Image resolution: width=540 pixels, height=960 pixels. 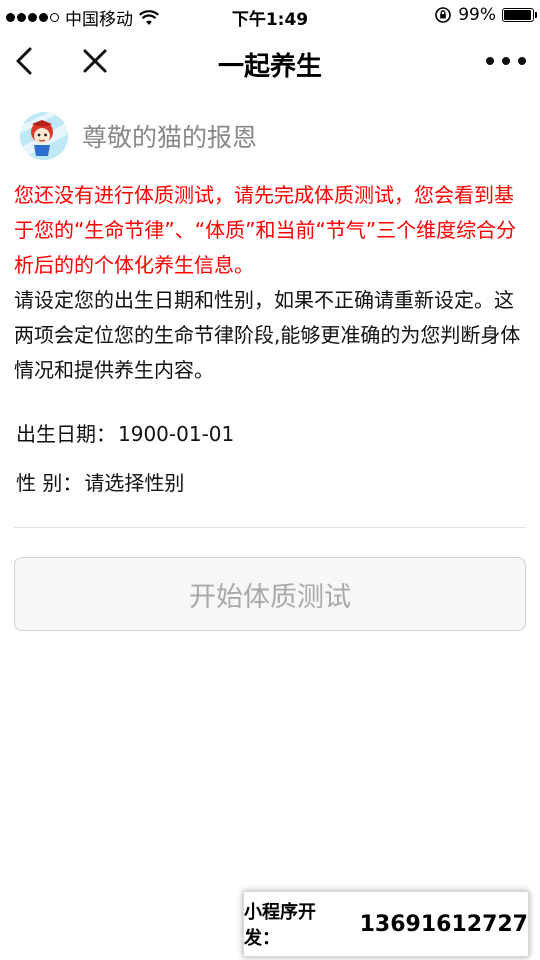 I want to click on more-button, so click(x=506, y=61).